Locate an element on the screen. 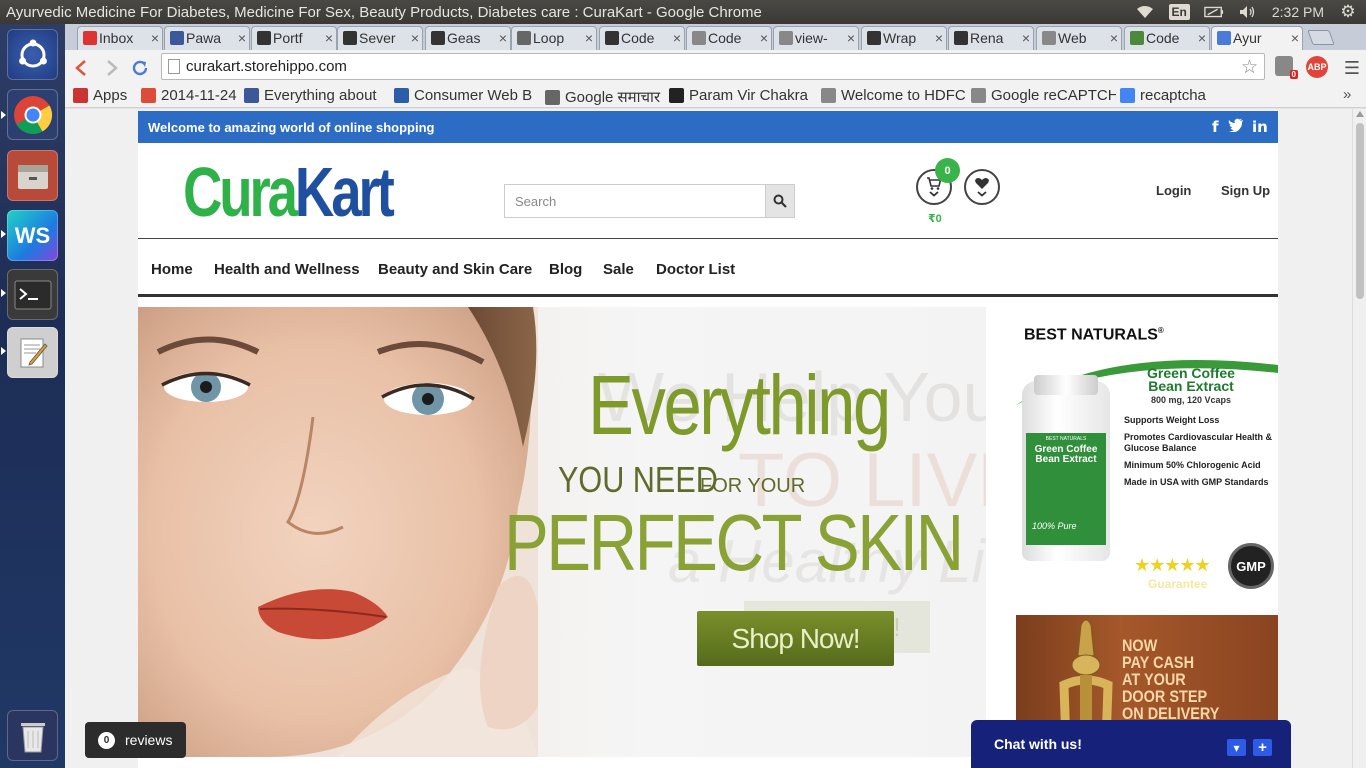 Image resolution: width=1366 pixels, height=768 pixels. tab-label: Portf is located at coordinates (288, 38).